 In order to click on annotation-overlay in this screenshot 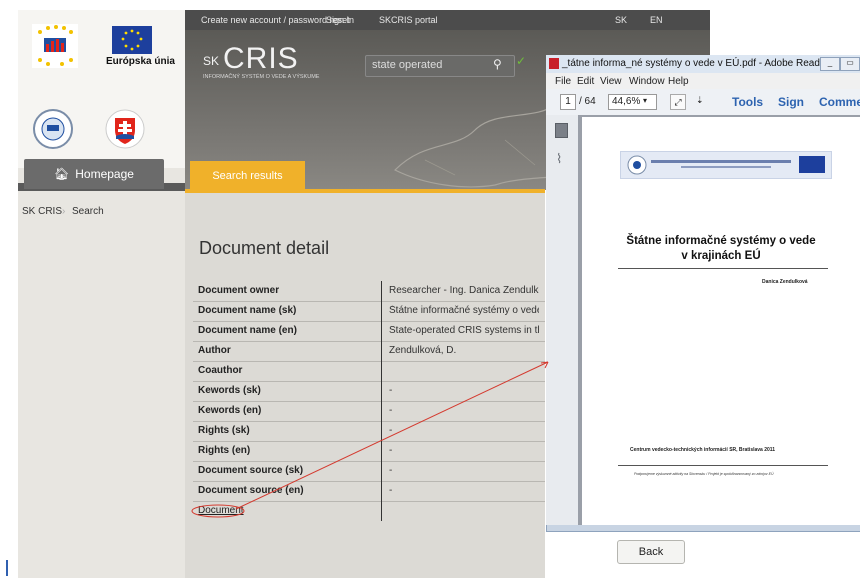, I will do `click(370, 439)`.